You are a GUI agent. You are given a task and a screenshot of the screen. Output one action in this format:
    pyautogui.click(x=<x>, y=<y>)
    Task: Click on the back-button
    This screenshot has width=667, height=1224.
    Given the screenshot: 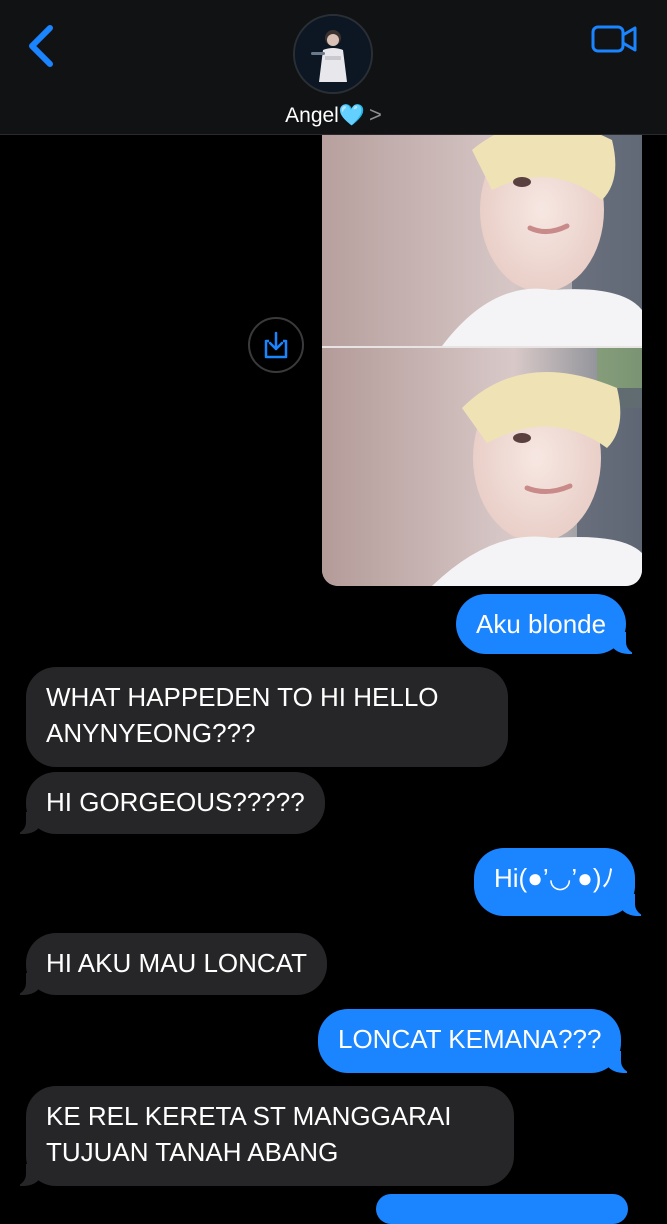 What is the action you would take?
    pyautogui.click(x=42, y=46)
    